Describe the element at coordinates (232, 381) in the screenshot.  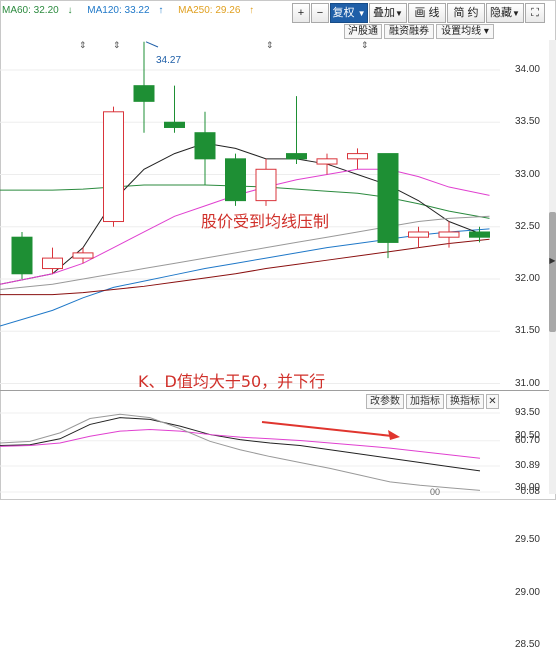
I see `annotation-kd: K、D值均大于50，并下行` at that location.